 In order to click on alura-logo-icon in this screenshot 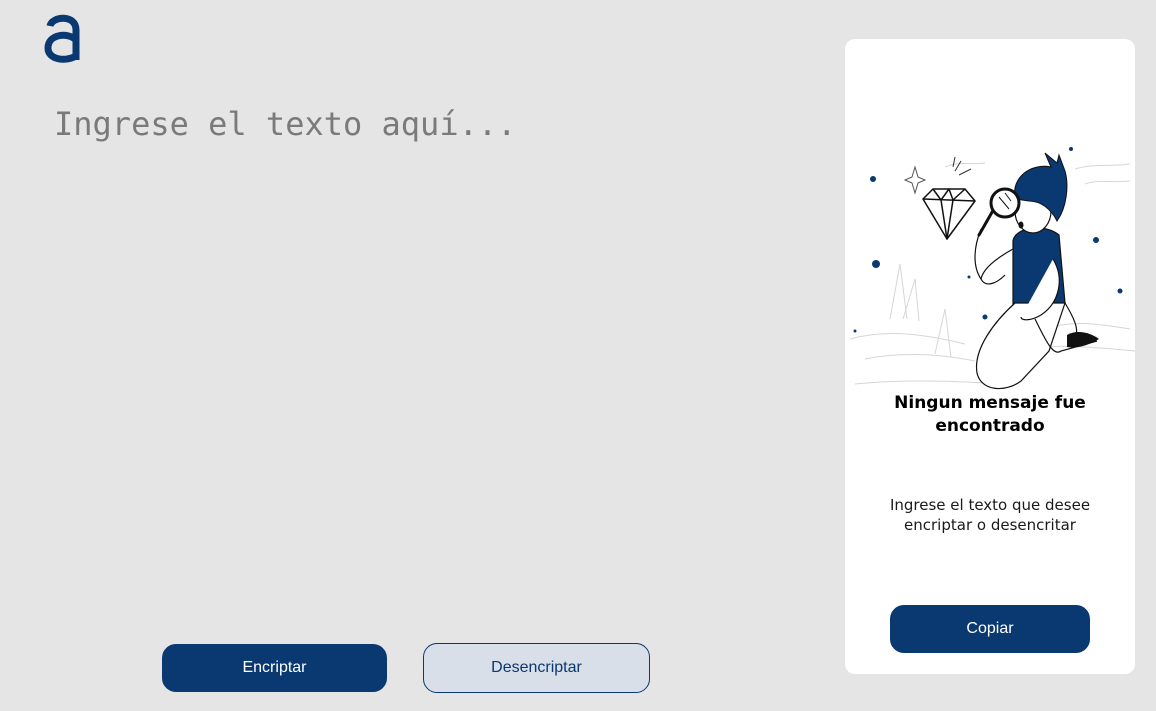, I will do `click(62, 38)`.